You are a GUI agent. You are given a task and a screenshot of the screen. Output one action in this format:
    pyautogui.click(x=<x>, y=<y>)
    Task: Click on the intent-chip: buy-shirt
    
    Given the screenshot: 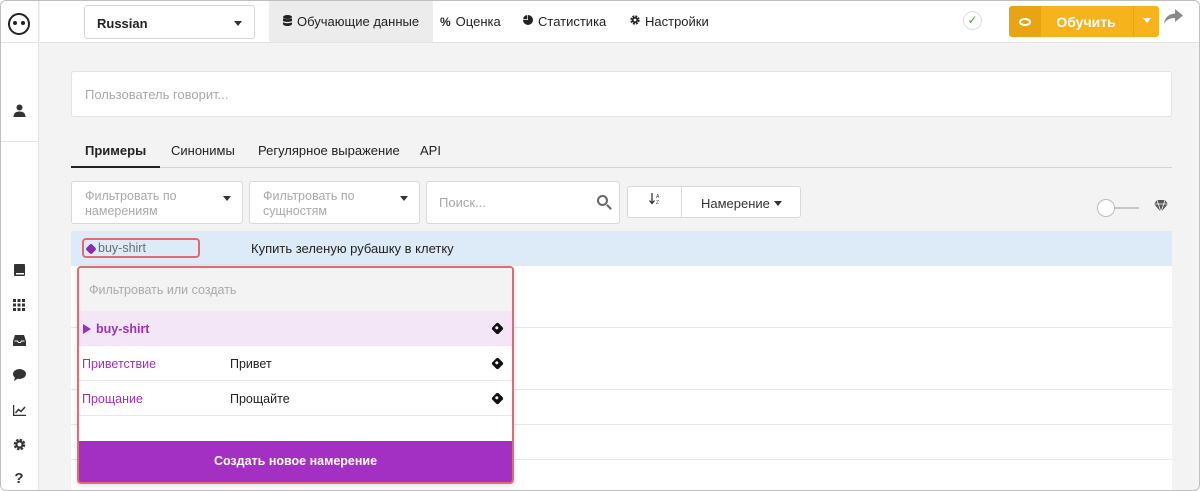 What is the action you would take?
    pyautogui.click(x=141, y=248)
    